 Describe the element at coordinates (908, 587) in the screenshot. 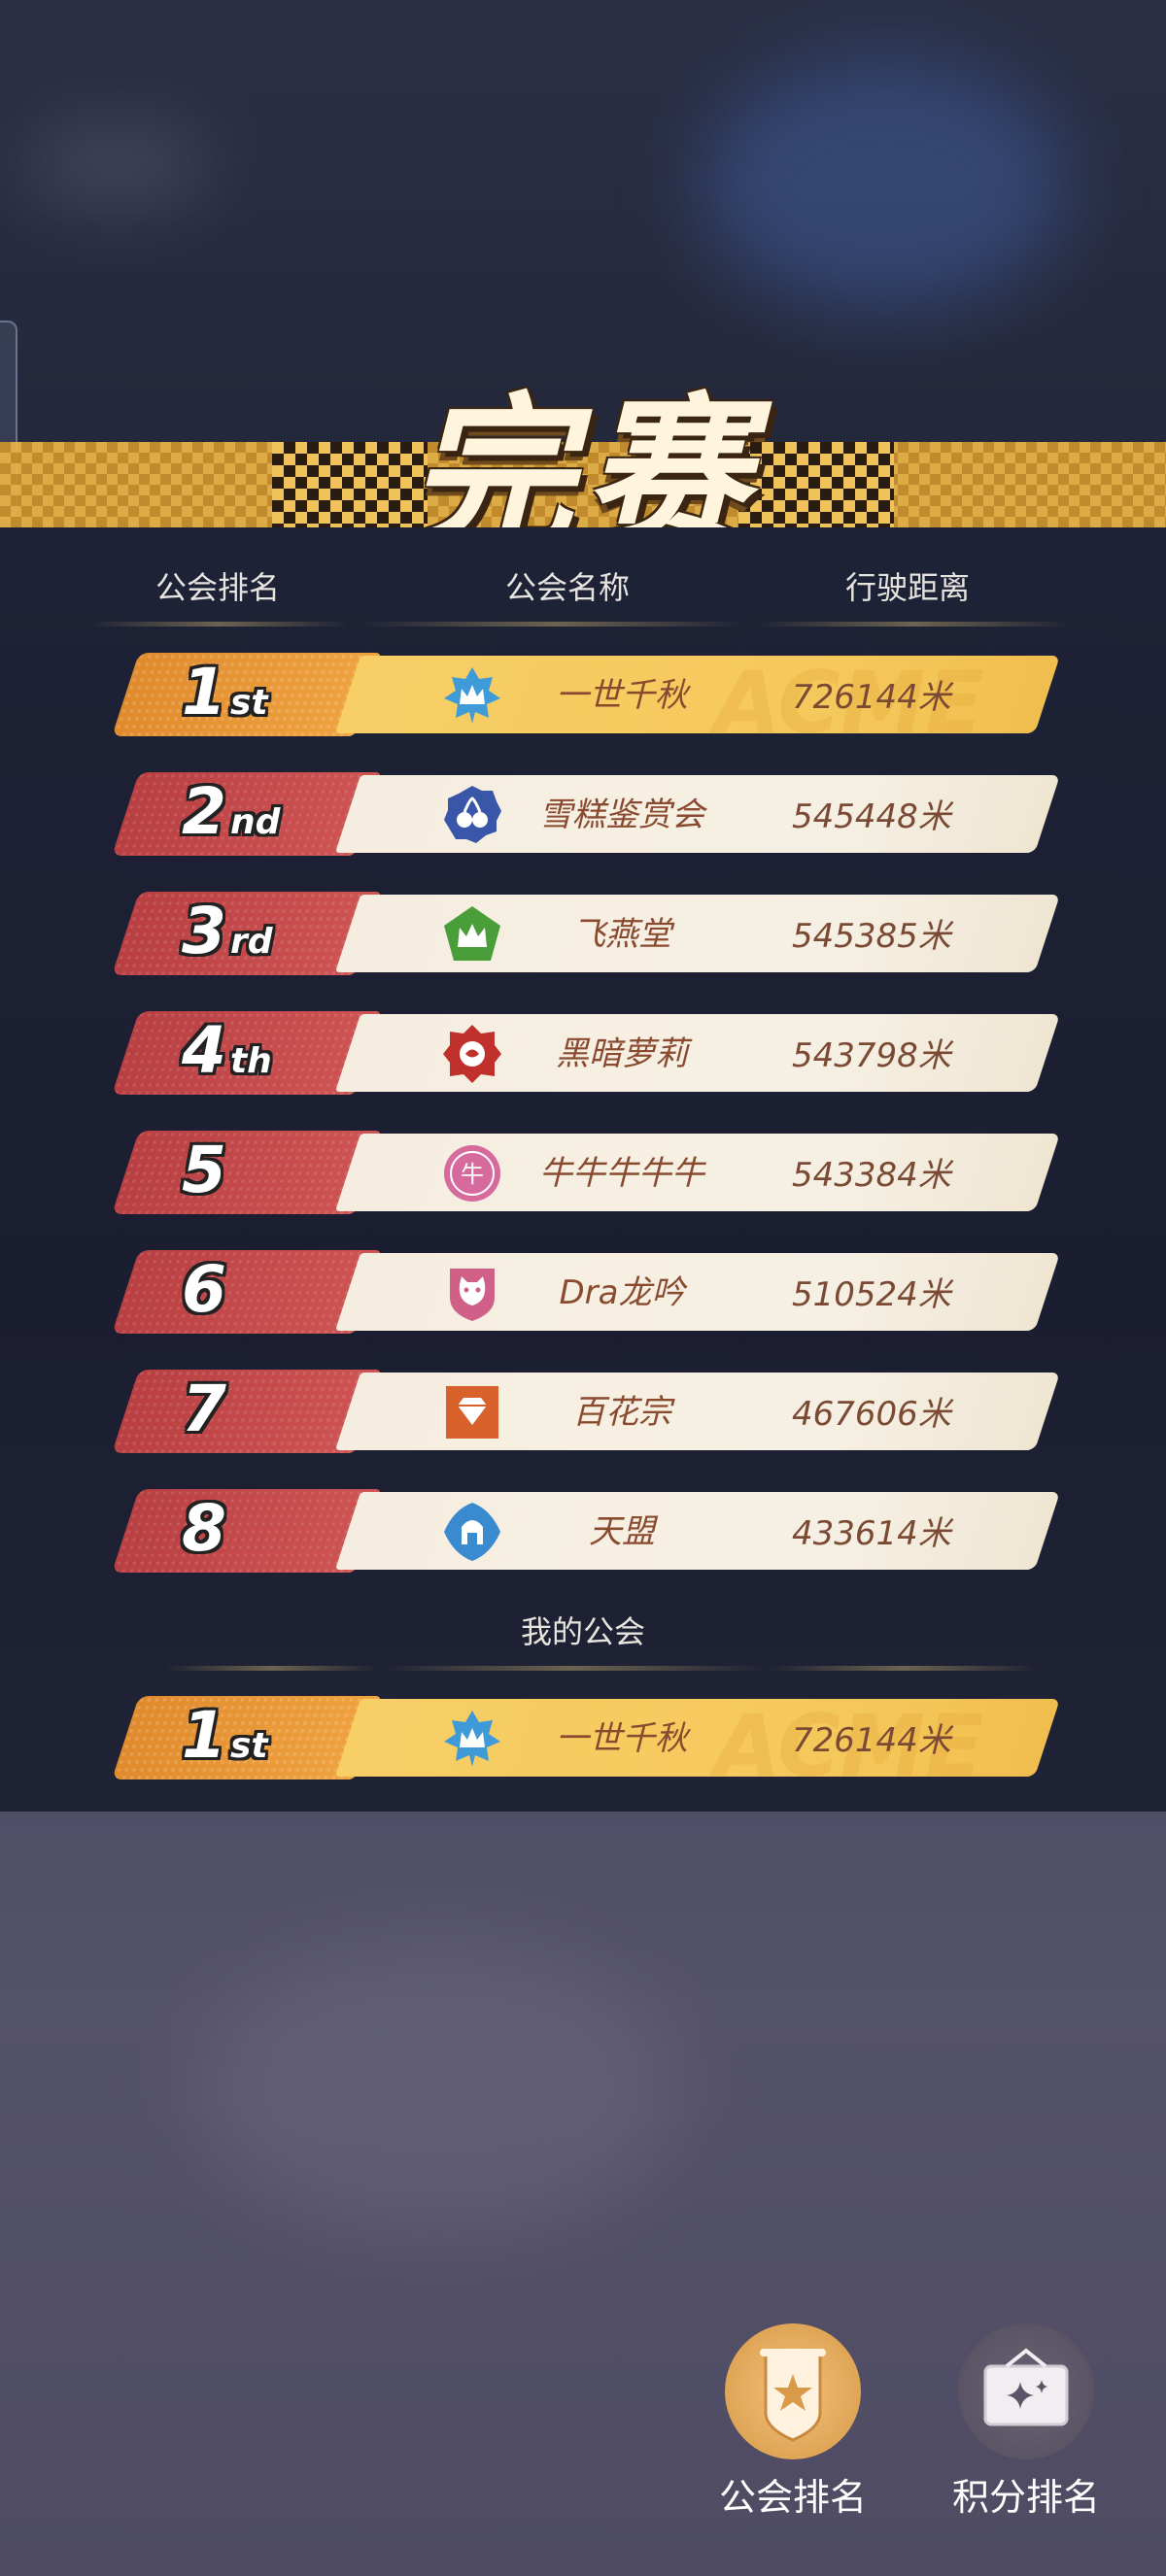

I see `header-distance: 行驶距离` at that location.